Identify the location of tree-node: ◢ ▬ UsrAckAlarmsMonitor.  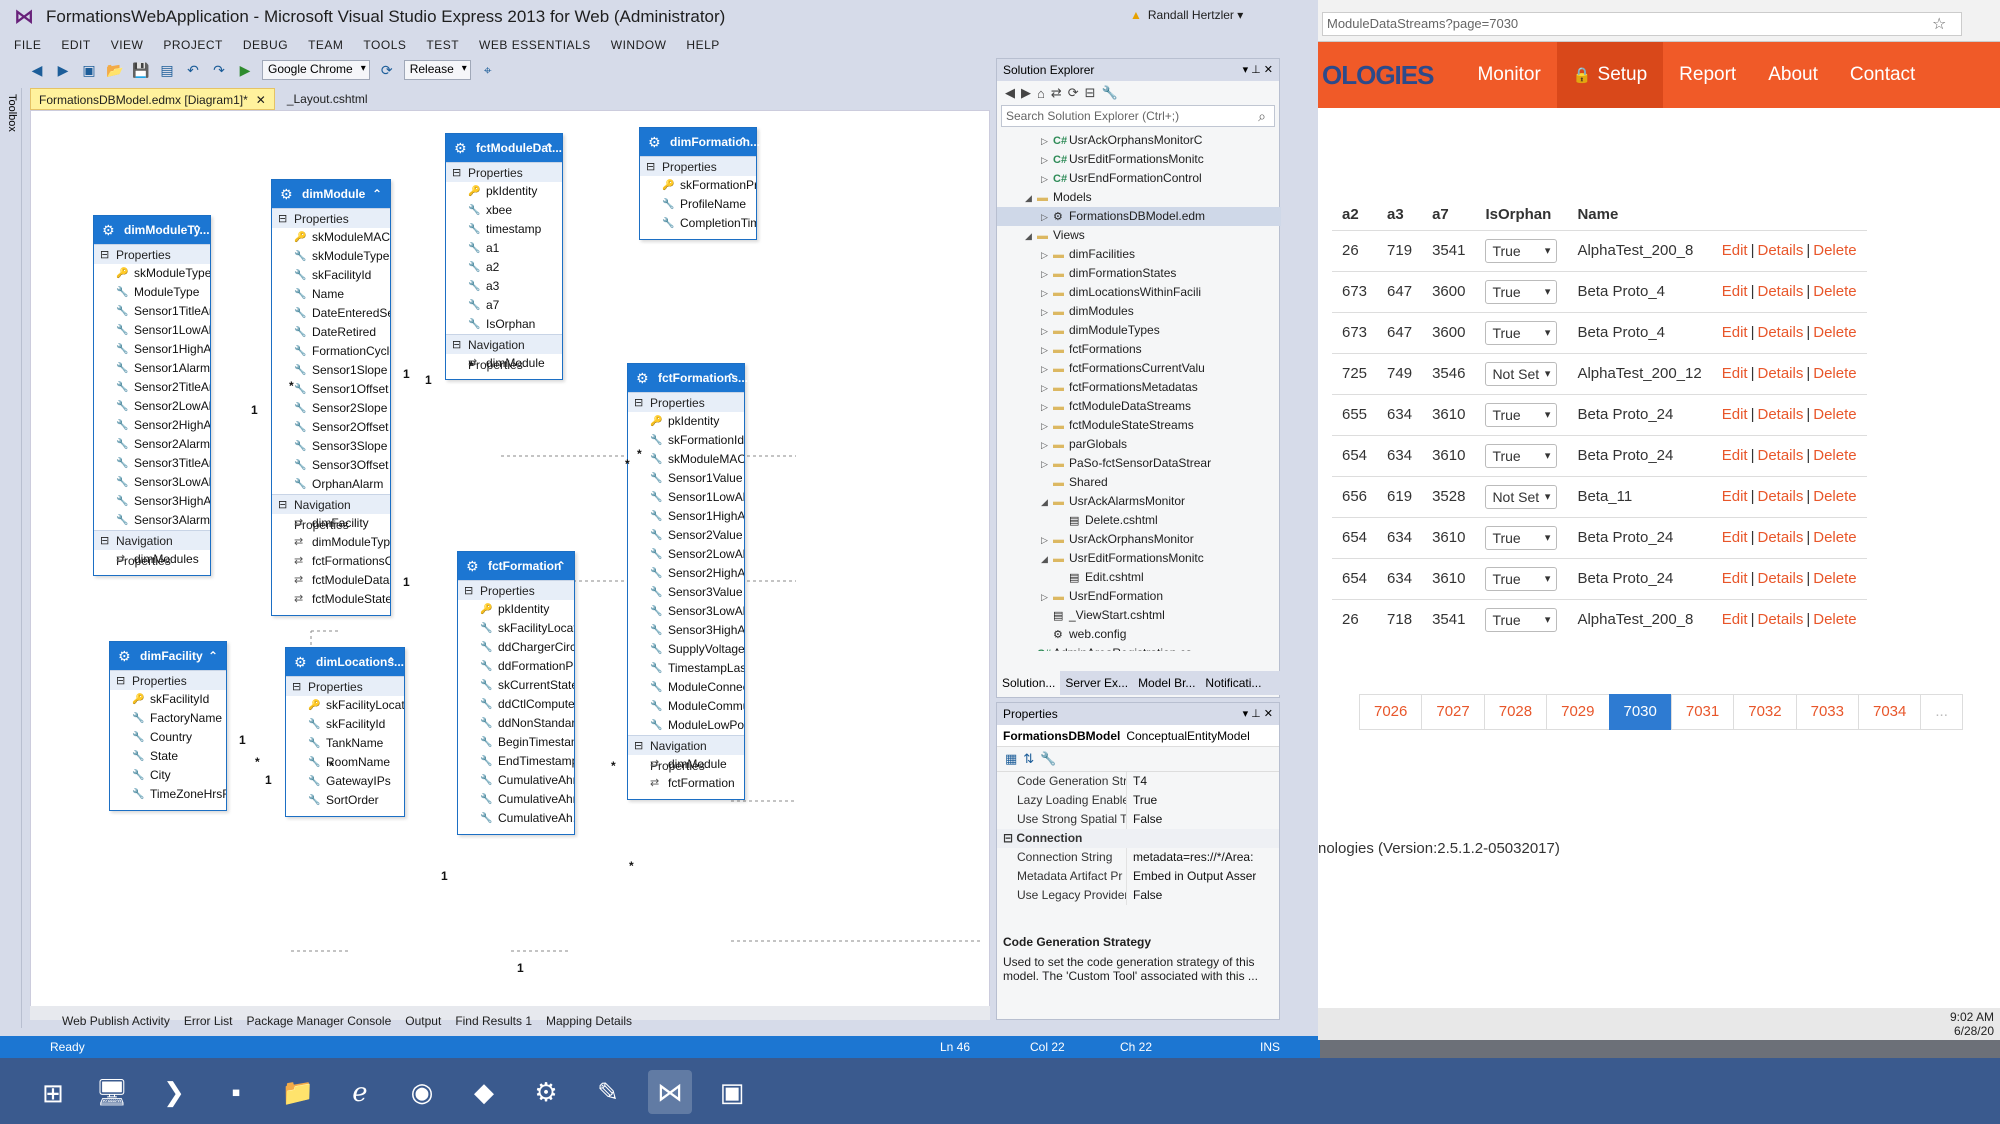
(1139, 501).